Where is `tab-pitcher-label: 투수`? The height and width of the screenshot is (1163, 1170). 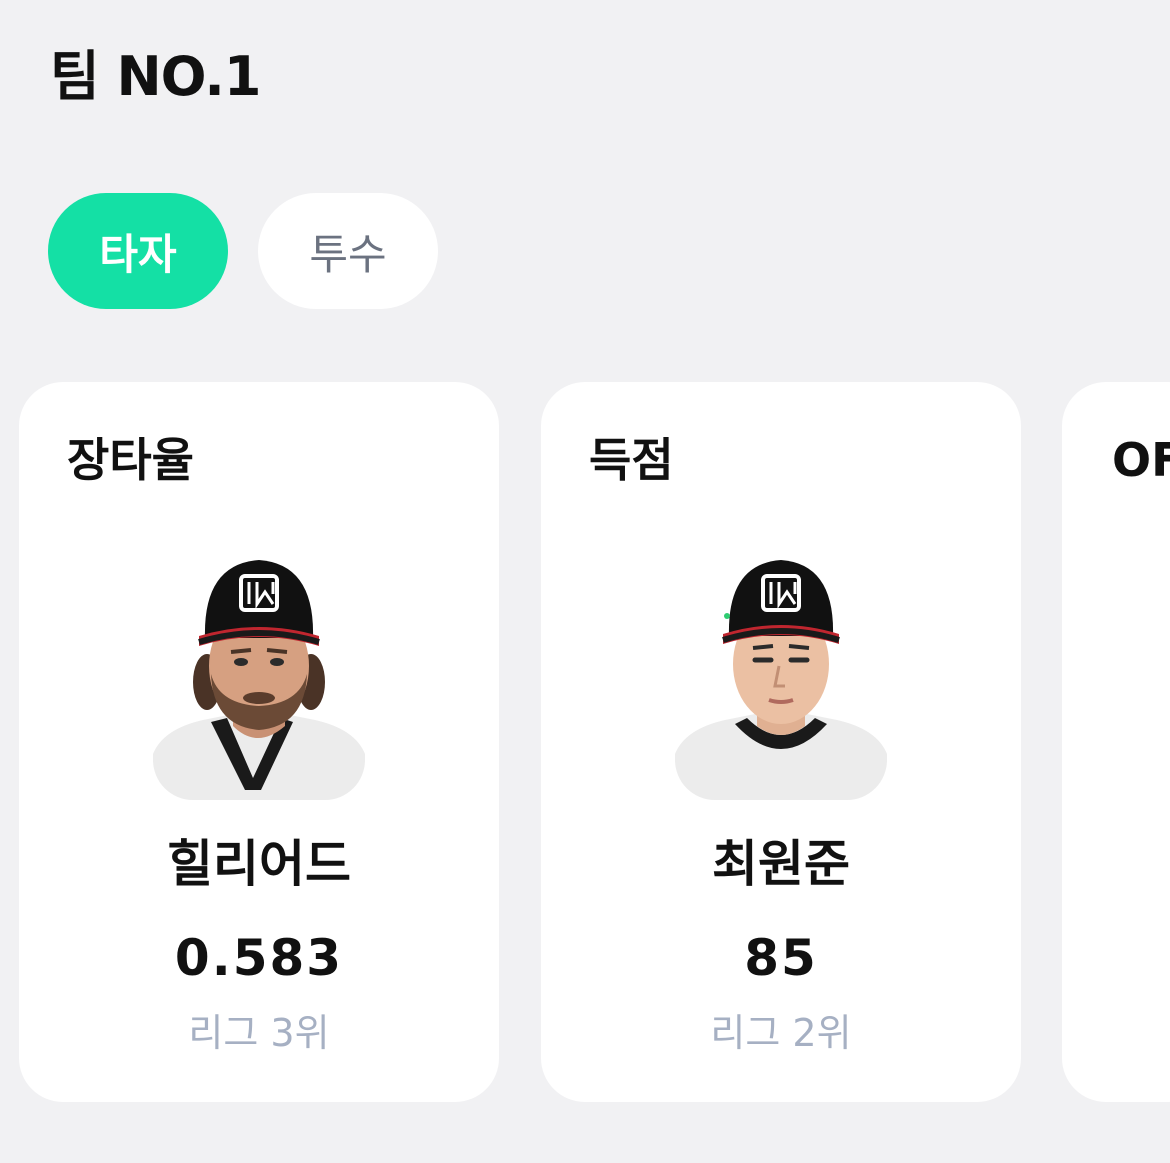
tab-pitcher-label: 투수 is located at coordinates (348, 254).